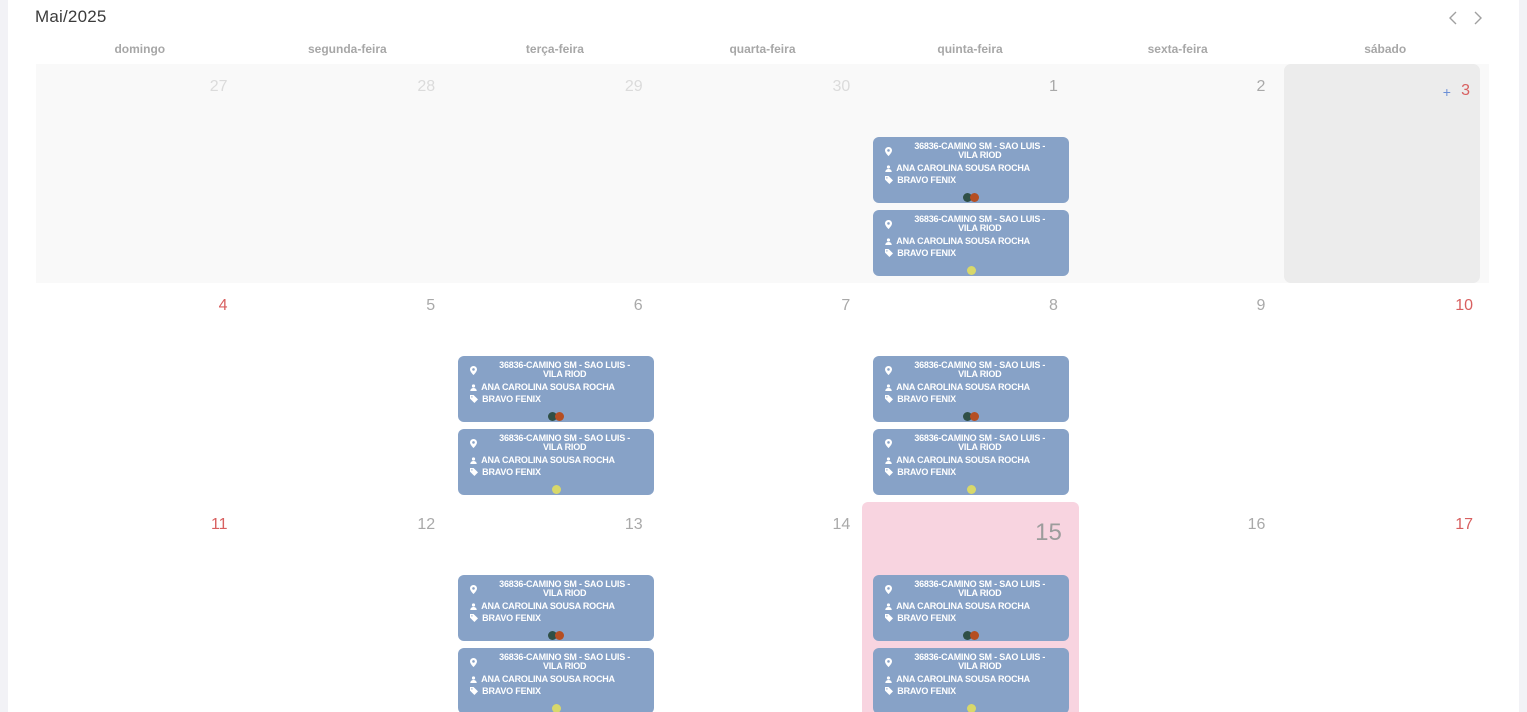  I want to click on day-cell: 4, so click(140, 392).